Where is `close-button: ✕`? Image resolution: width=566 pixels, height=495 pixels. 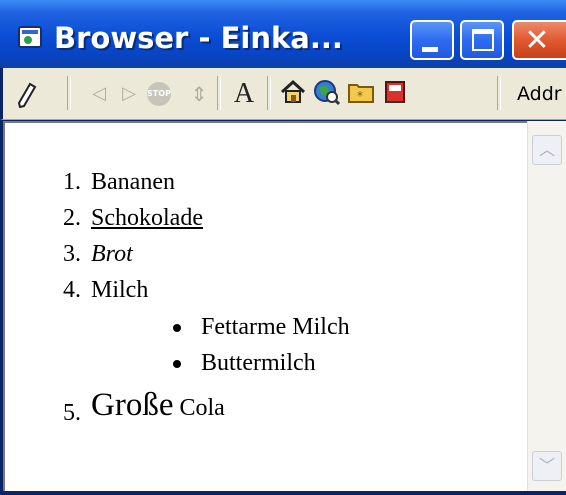
close-button: ✕ is located at coordinates (539, 40).